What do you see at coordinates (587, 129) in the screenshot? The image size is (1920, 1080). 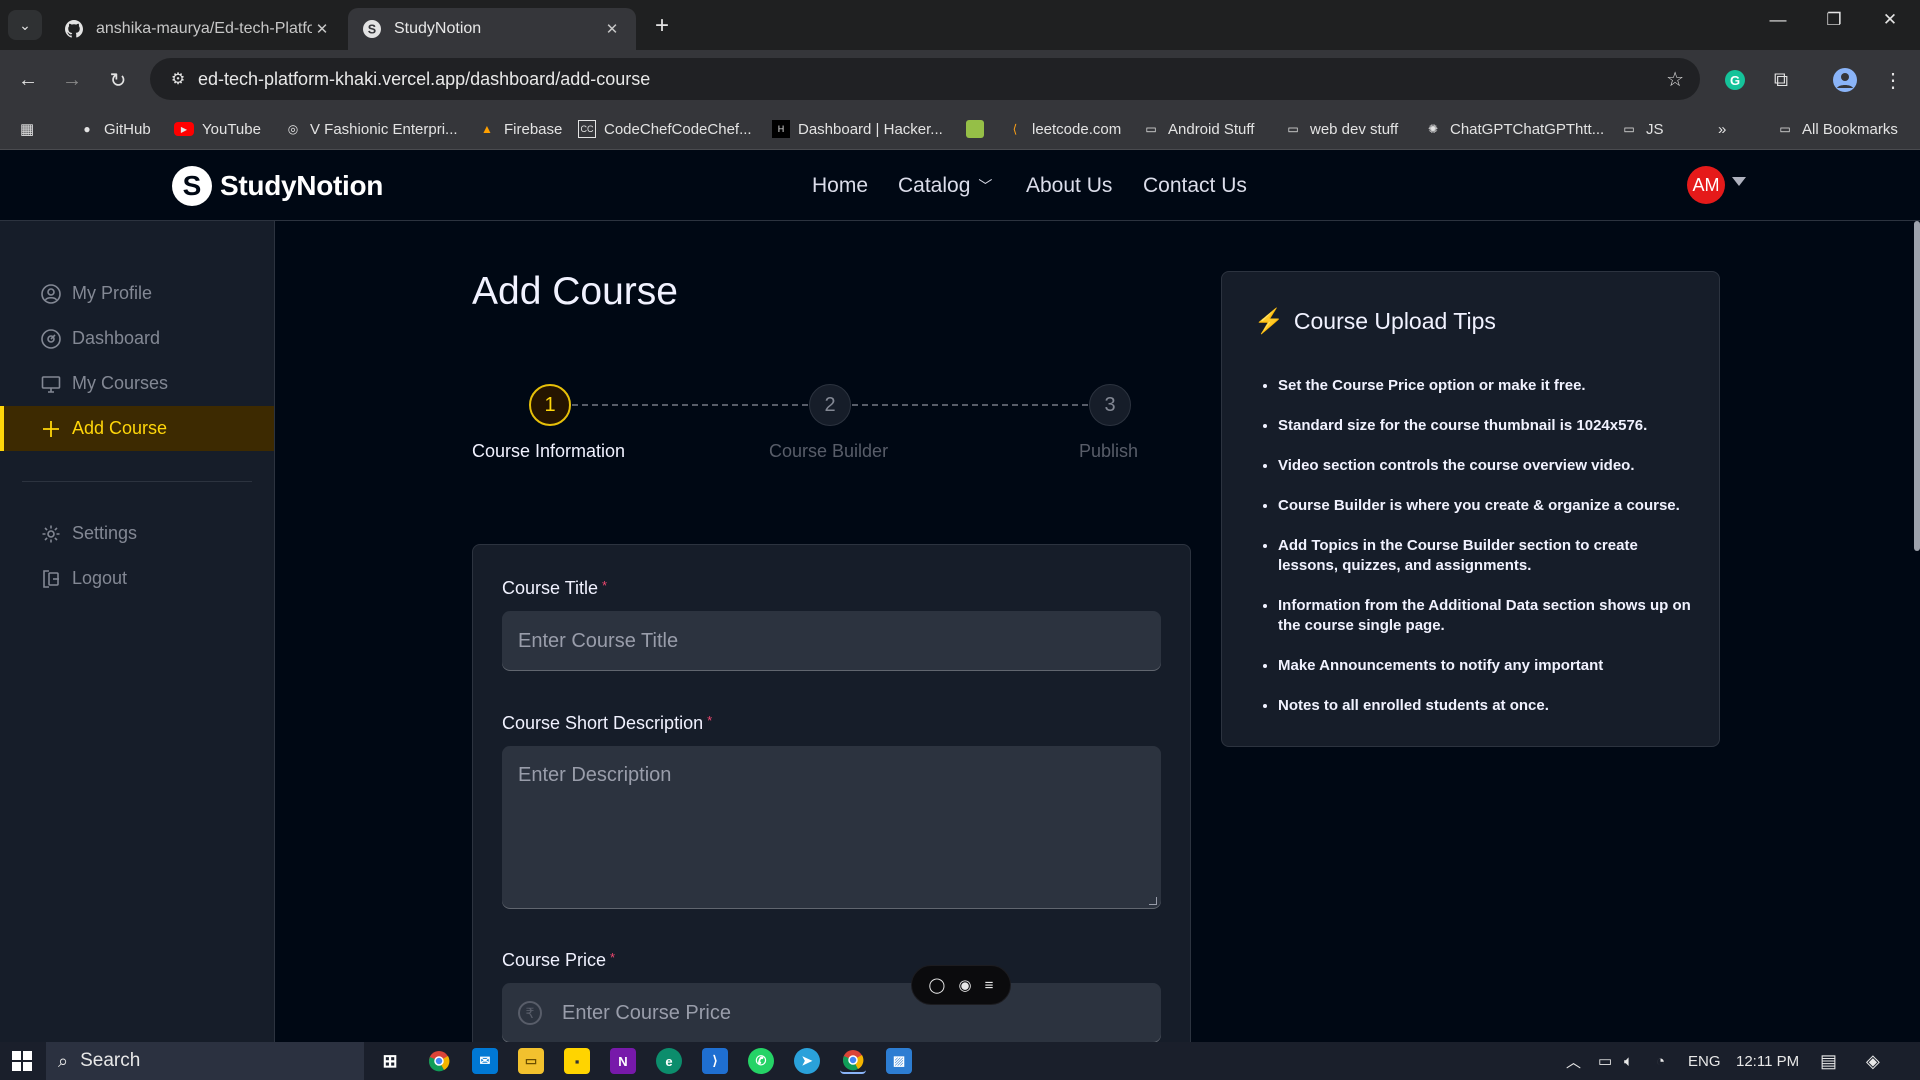 I see `codechef-icon: CC` at bounding box center [587, 129].